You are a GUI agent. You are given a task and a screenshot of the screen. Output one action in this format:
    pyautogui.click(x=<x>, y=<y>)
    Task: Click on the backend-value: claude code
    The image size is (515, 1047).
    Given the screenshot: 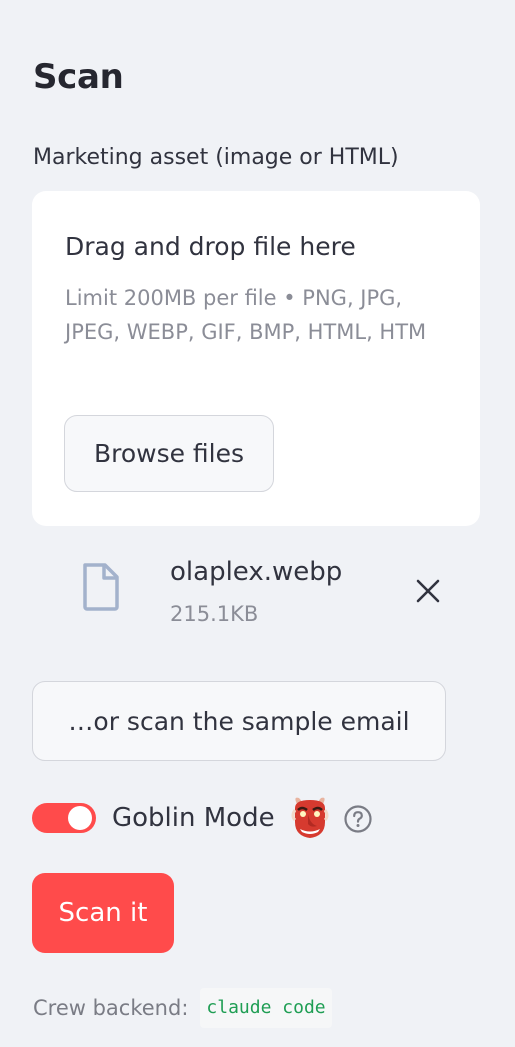 What is the action you would take?
    pyautogui.click(x=266, y=1008)
    